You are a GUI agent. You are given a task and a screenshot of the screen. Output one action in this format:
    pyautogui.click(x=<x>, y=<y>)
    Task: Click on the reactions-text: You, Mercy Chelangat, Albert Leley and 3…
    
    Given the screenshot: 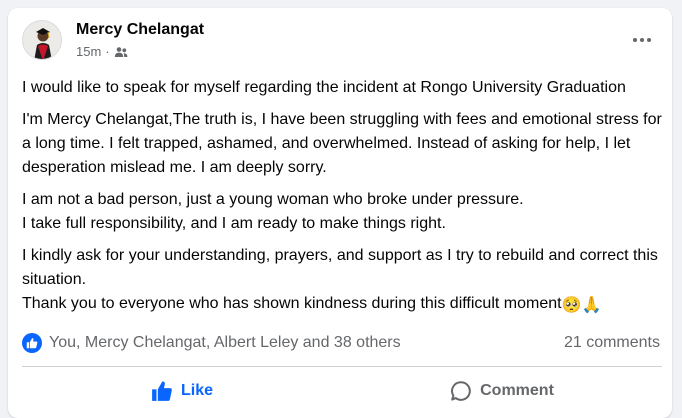 What is the action you would take?
    pyautogui.click(x=225, y=342)
    